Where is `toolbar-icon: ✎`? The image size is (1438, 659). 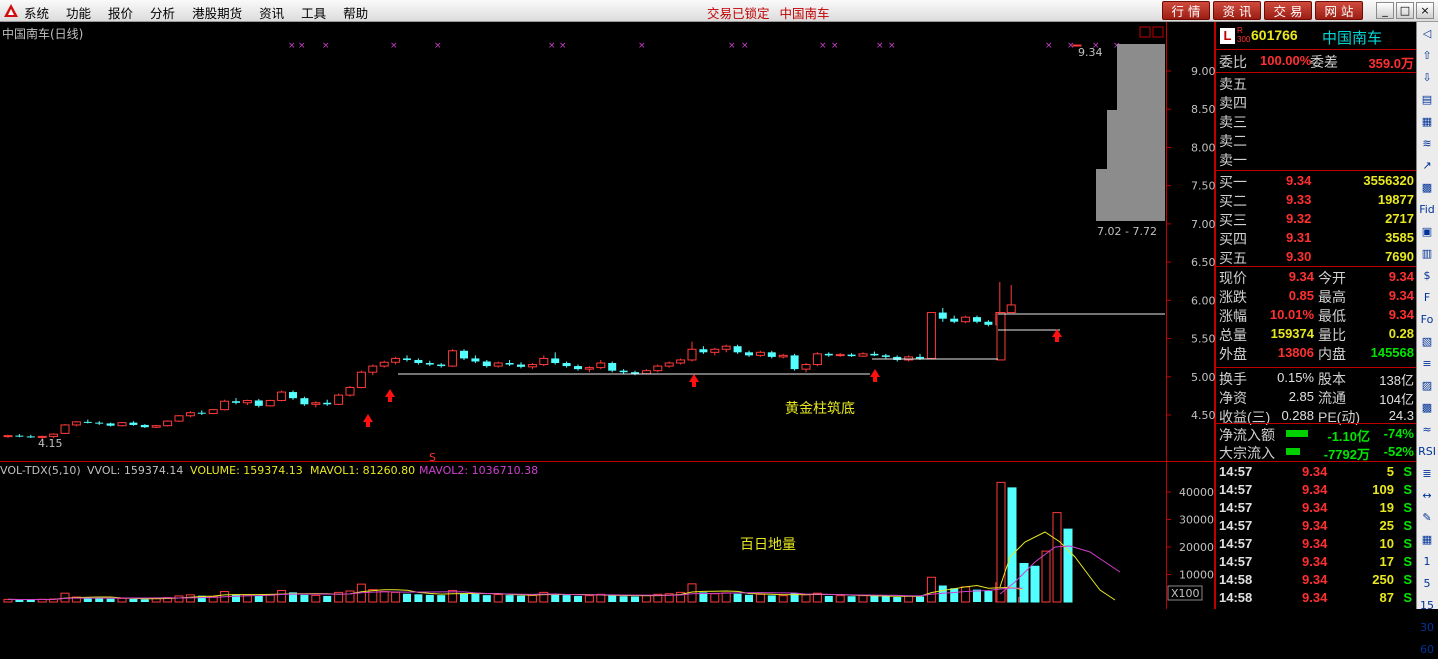 toolbar-icon: ✎ is located at coordinates (1427, 518).